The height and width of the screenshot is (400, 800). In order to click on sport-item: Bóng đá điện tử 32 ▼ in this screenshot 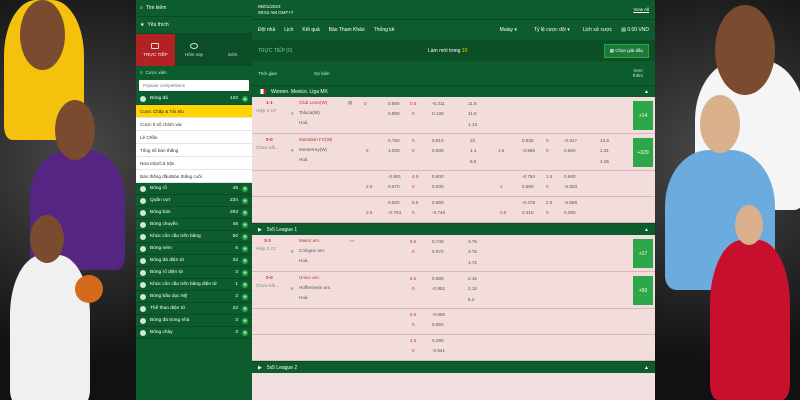, I will do `click(194, 261)`.